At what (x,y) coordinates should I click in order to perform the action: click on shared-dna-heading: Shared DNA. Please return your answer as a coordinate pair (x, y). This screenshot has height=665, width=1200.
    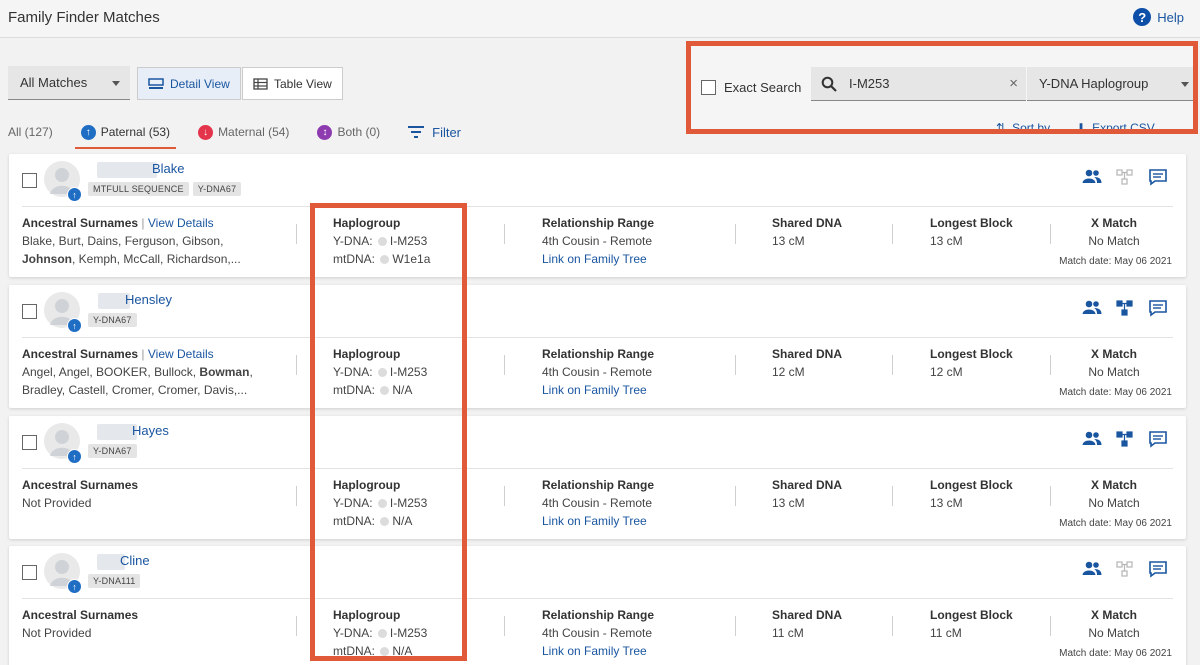
    Looking at the image, I should click on (807, 485).